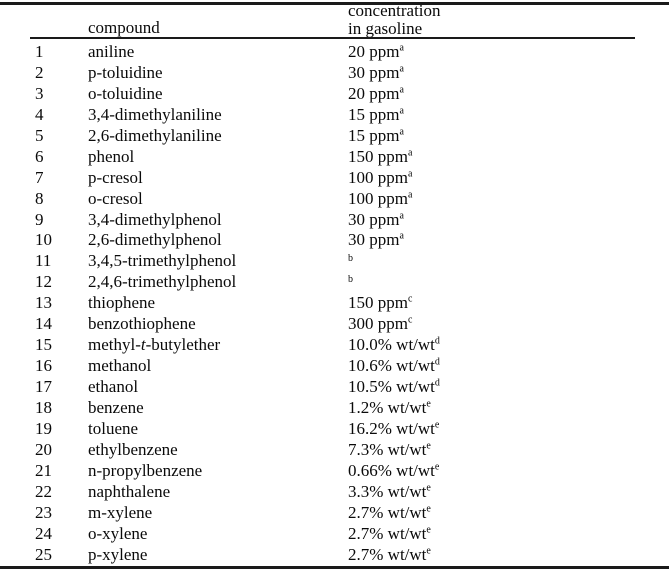 The width and height of the screenshot is (669, 574). Describe the element at coordinates (389, 449) in the screenshot. I see `concentration-value: 7.3% wt/wte` at that location.